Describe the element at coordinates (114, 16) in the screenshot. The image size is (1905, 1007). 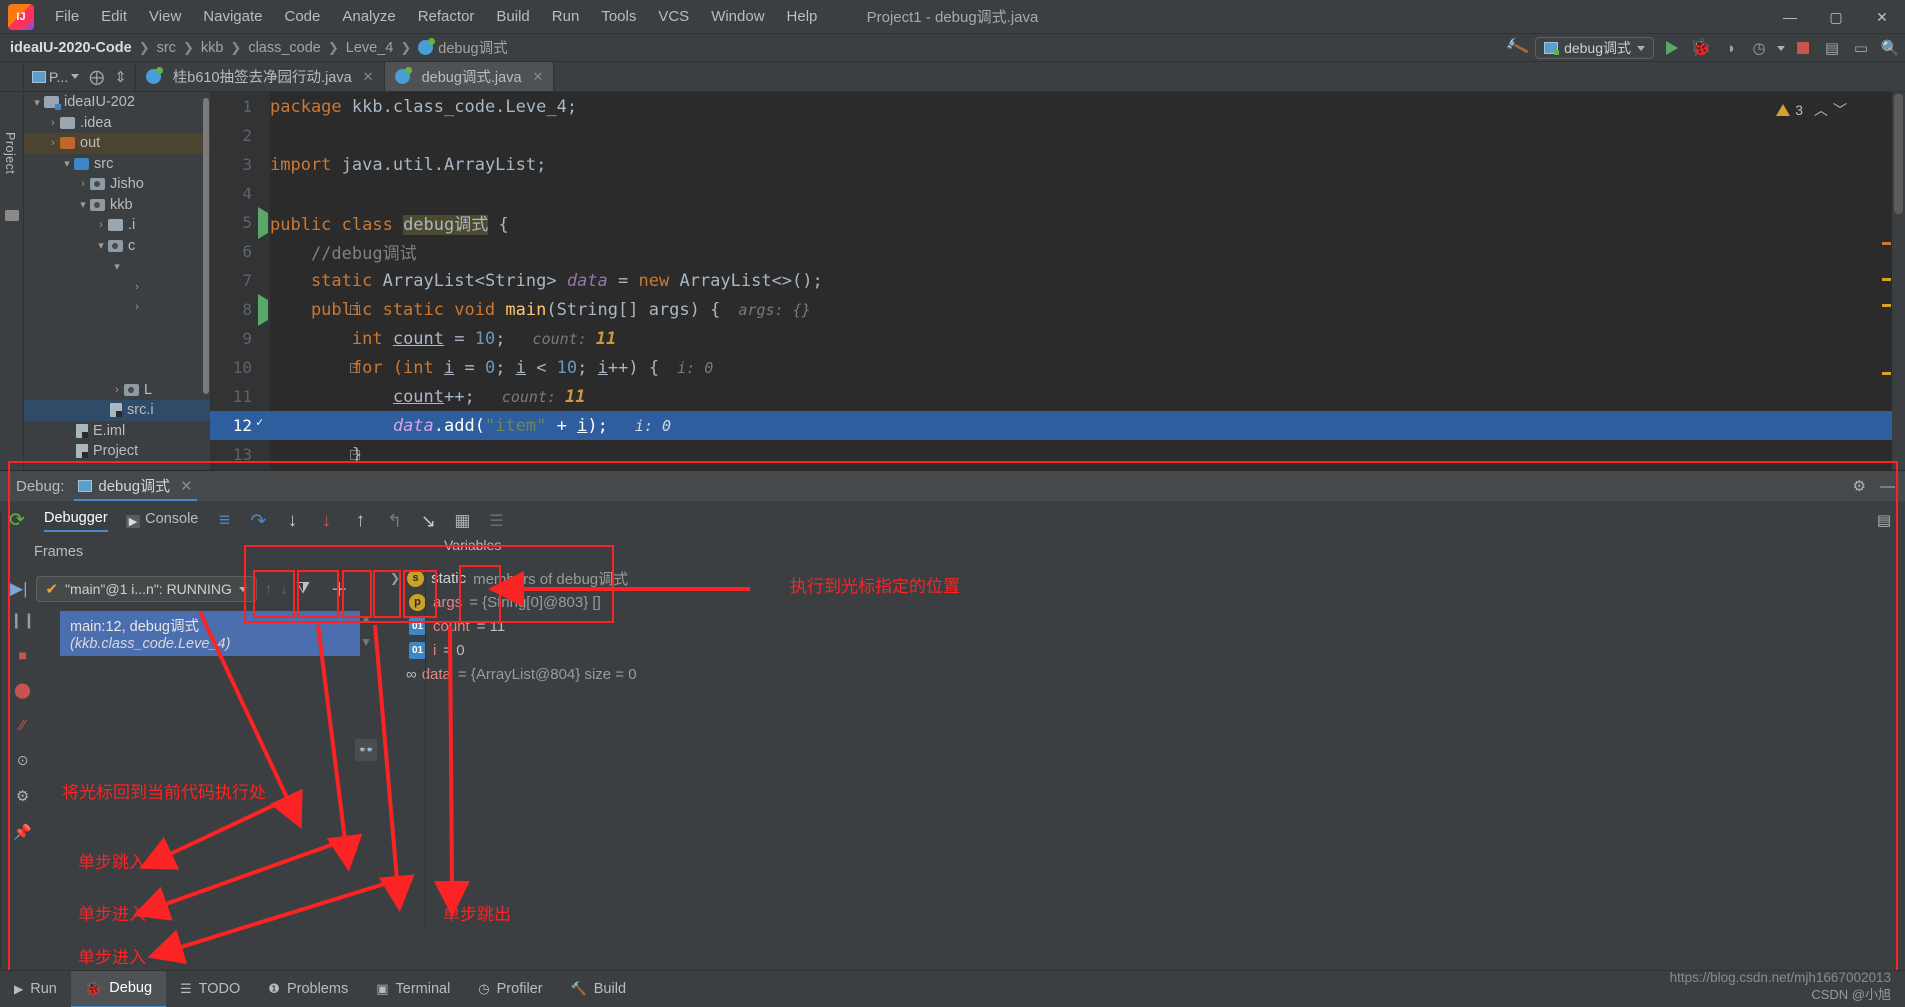
I see `menu-item-edit: Edit` at that location.